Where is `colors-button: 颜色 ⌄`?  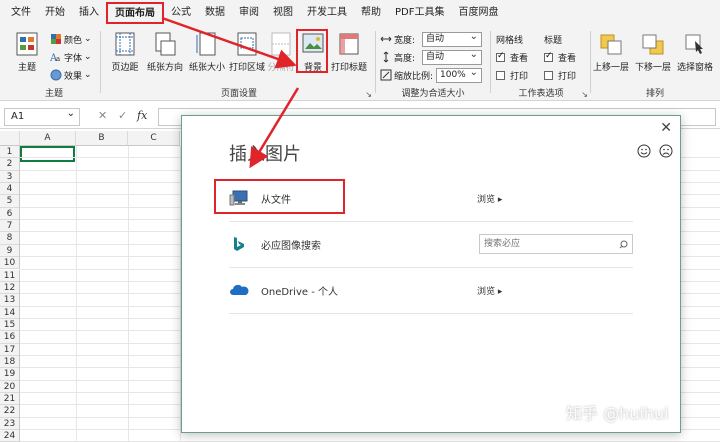 colors-button: 颜色 ⌄ is located at coordinates (71, 39).